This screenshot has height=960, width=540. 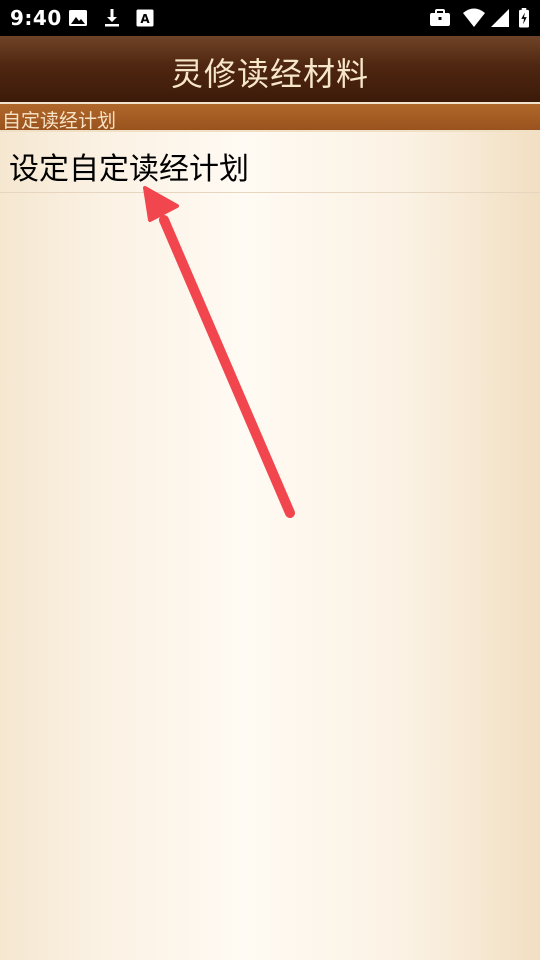 I want to click on battery-charging-icon, so click(x=524, y=18).